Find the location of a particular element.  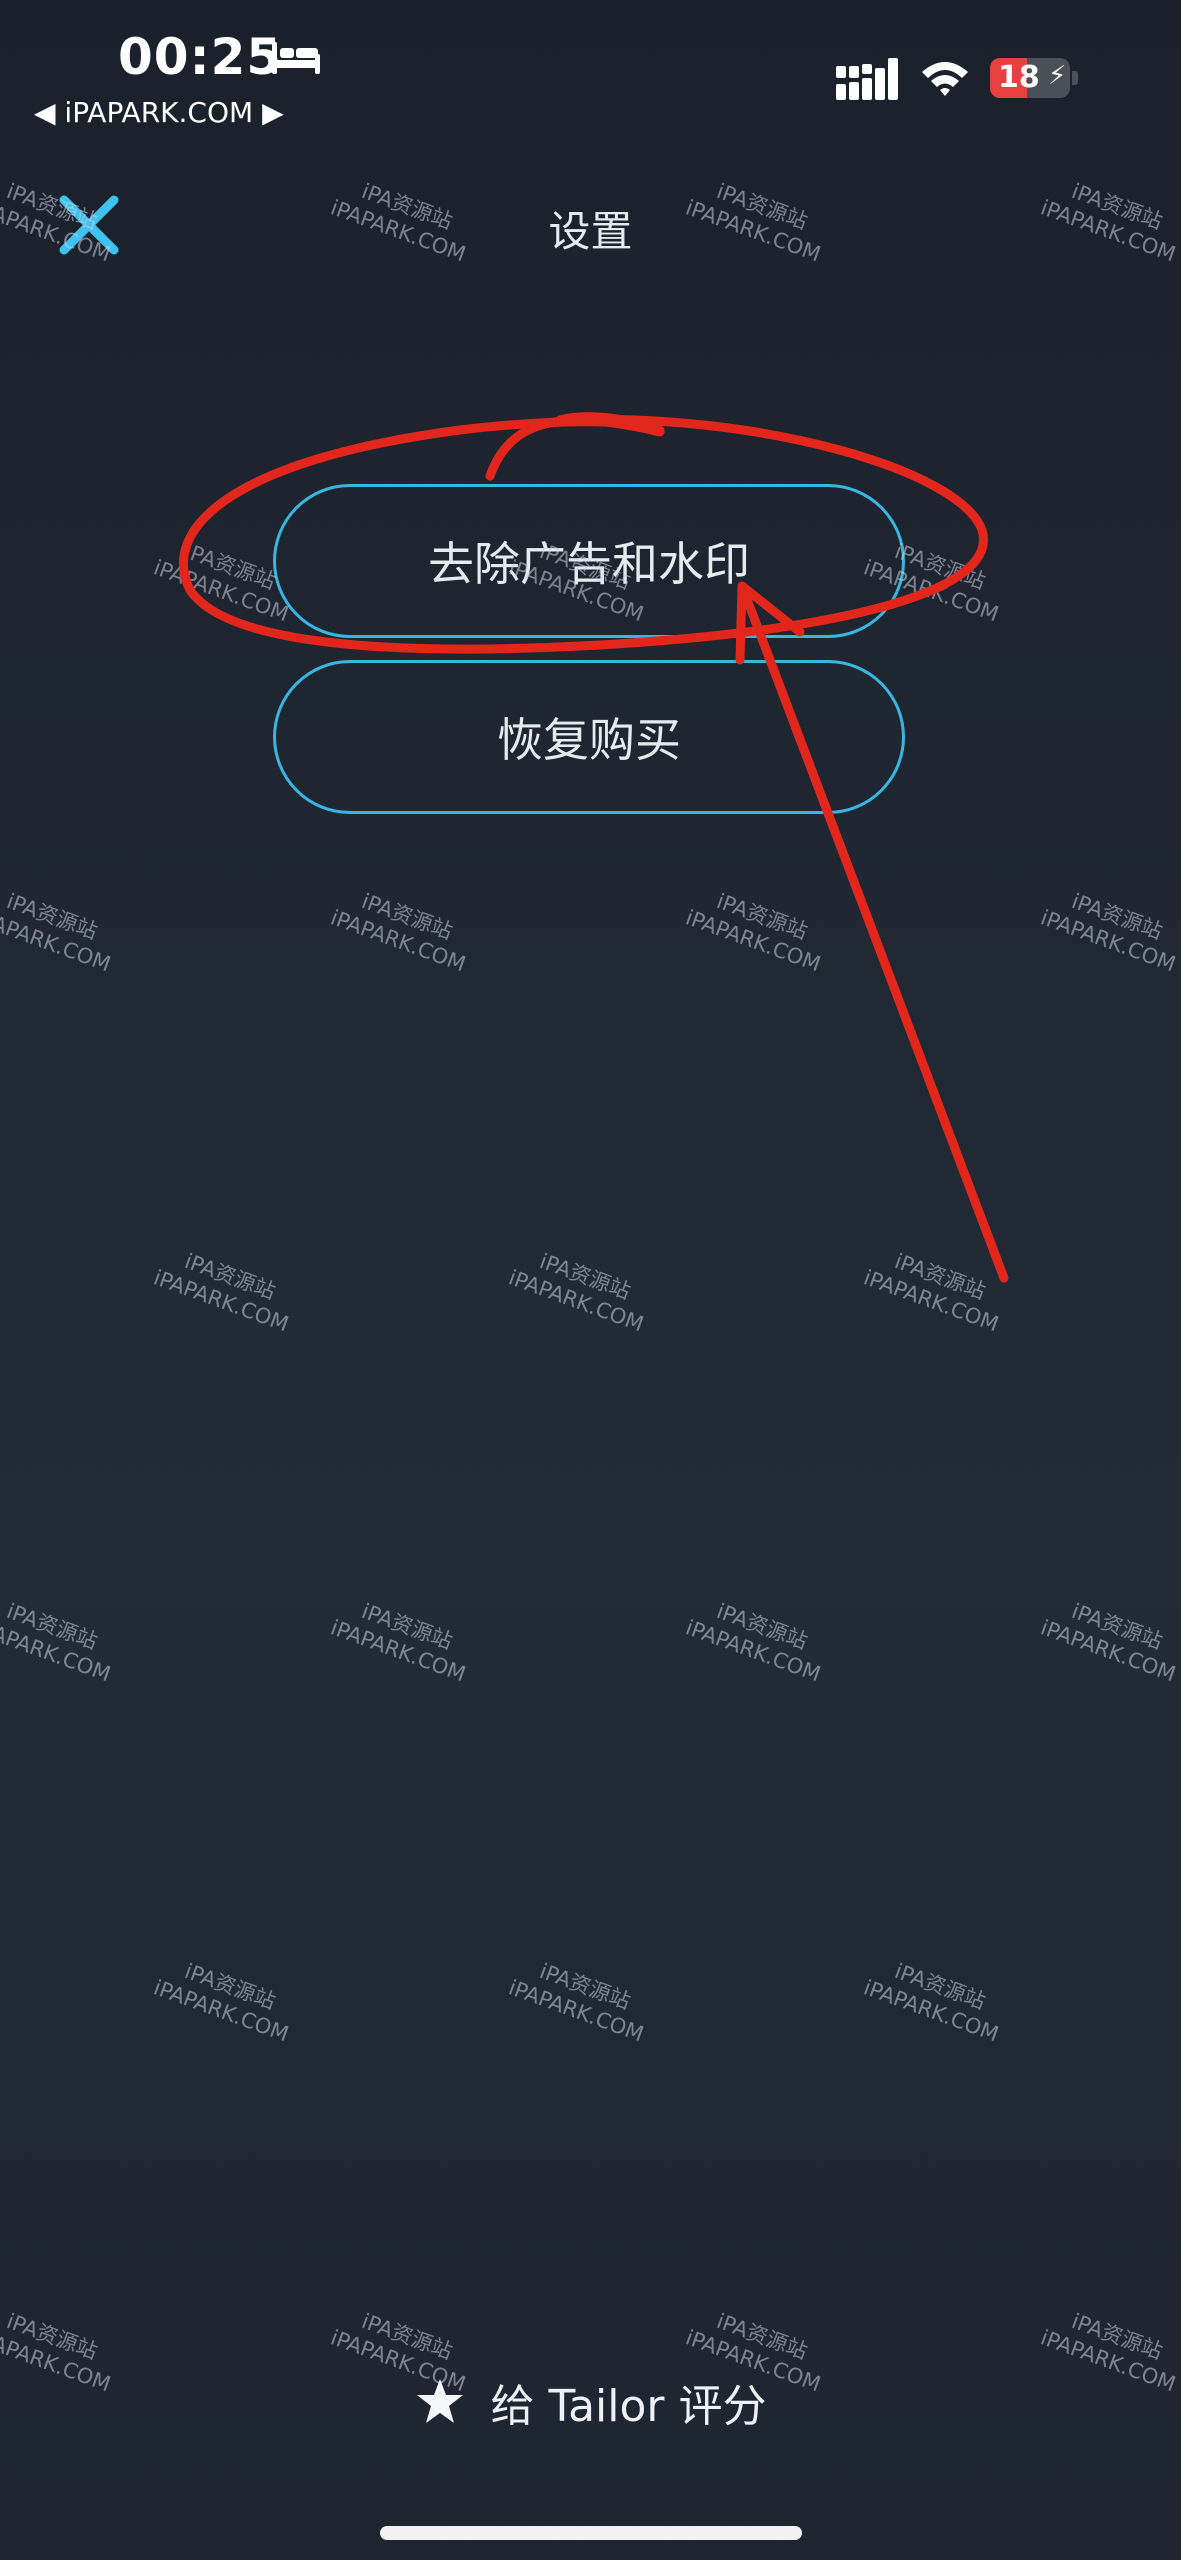

rate-app-label: 给 Tailor 评分 is located at coordinates (628, 2406).